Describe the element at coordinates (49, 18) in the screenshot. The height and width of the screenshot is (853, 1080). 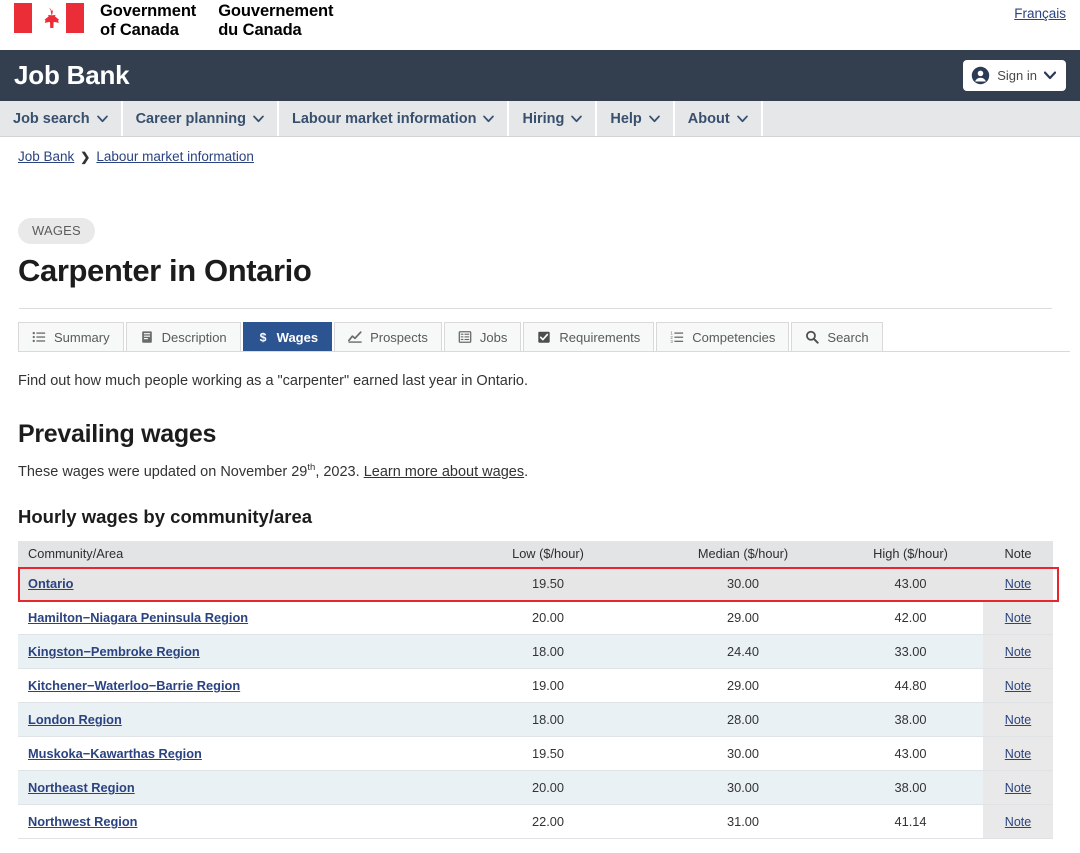
I see `canada-flag-icon` at that location.